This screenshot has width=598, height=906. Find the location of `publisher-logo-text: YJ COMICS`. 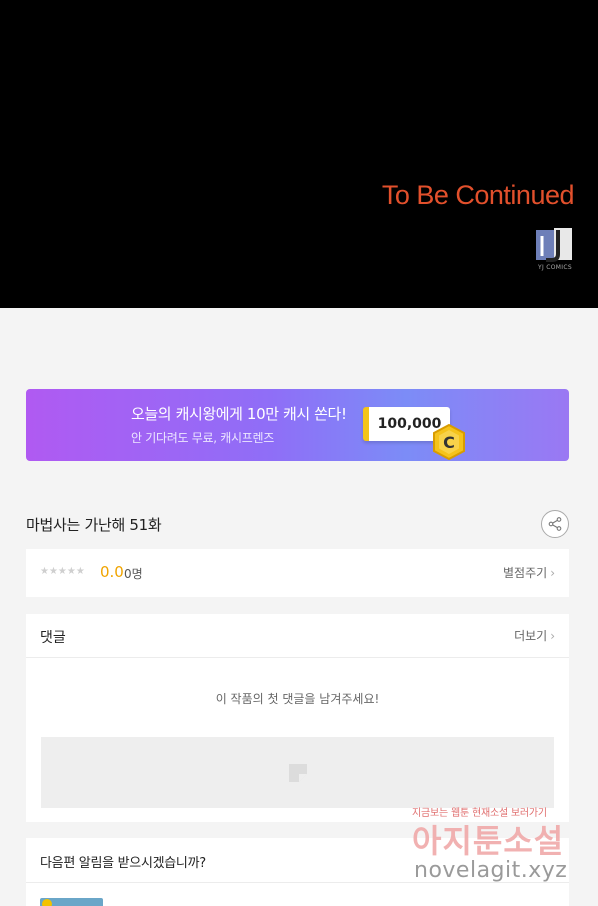

publisher-logo-text: YJ COMICS is located at coordinates (555, 267).